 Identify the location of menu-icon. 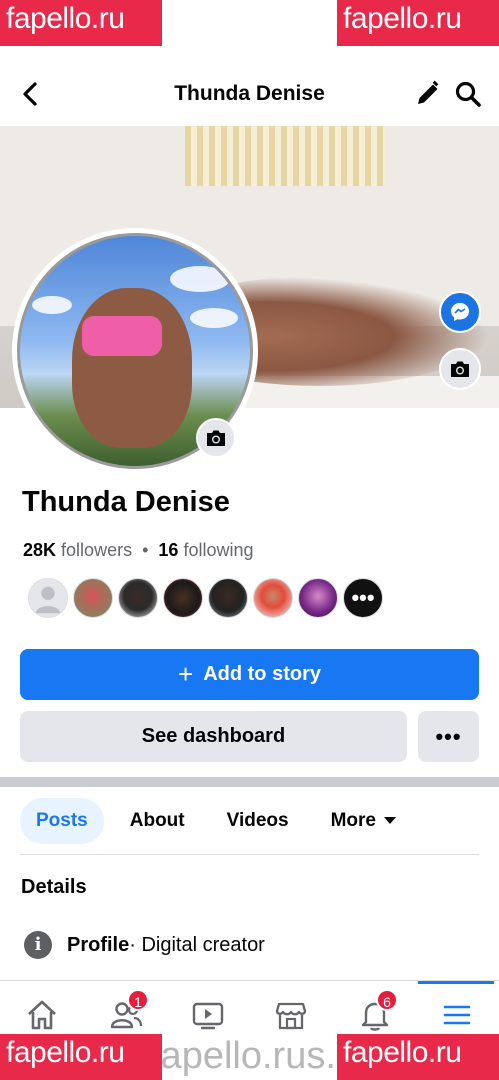
(457, 1015).